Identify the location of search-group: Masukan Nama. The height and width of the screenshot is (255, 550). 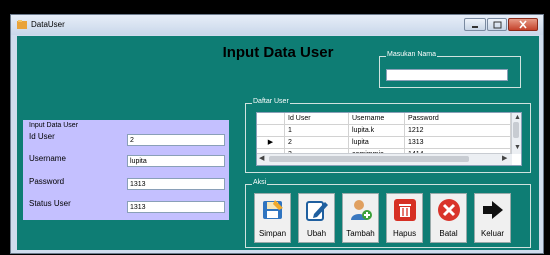
(450, 69).